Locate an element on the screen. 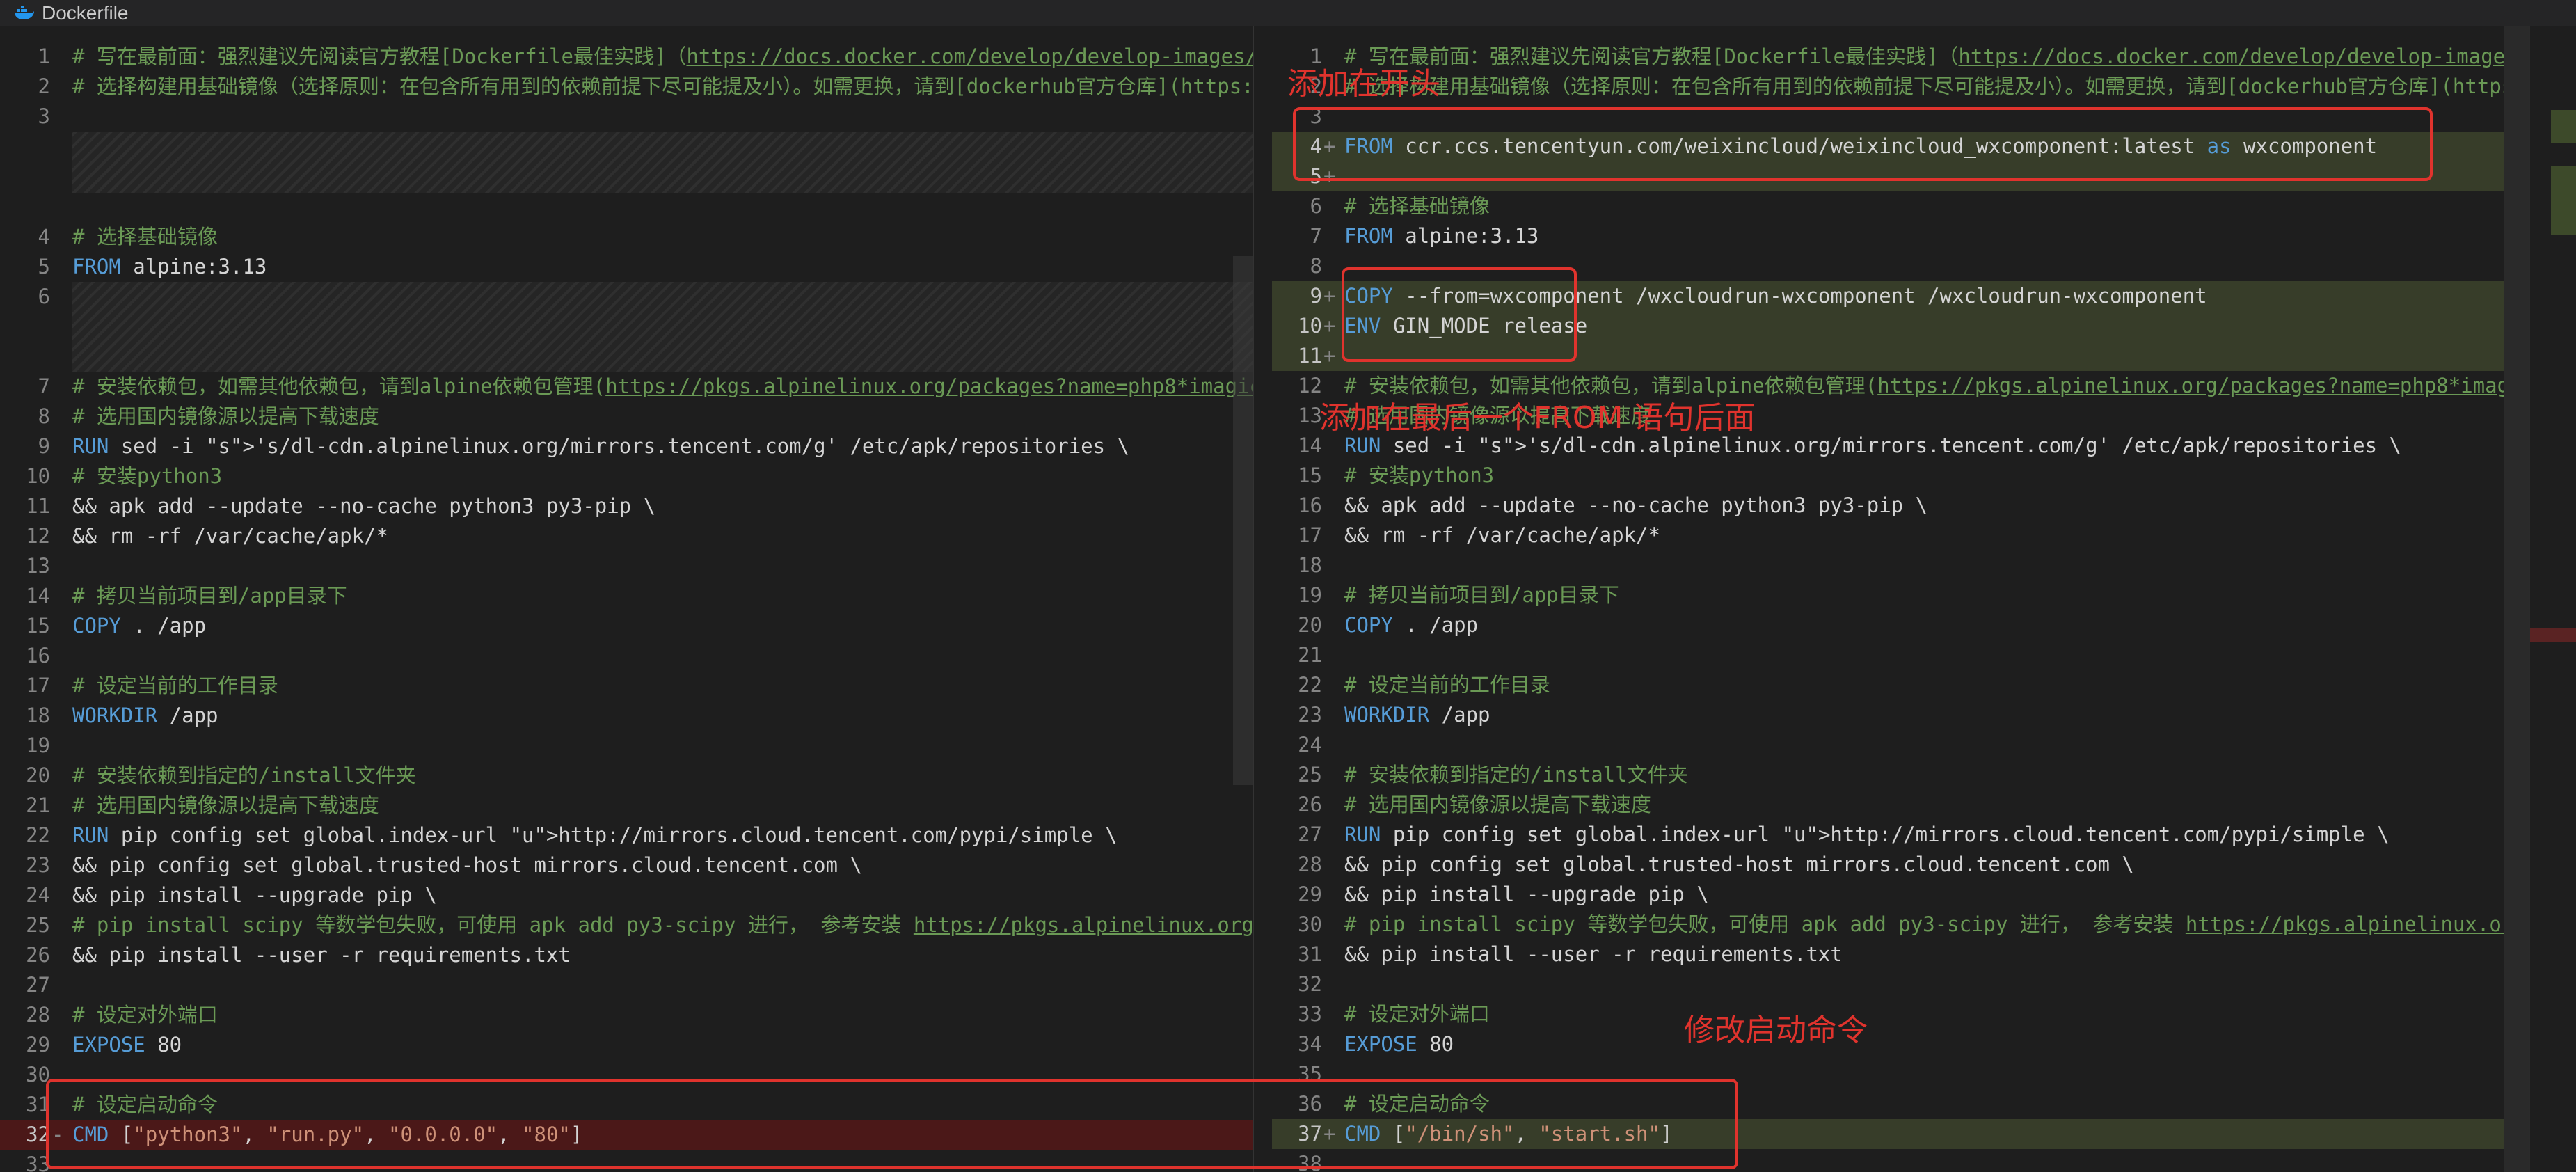 This screenshot has height=1172, width=2576. line-number: 8 is located at coordinates (1316, 266).